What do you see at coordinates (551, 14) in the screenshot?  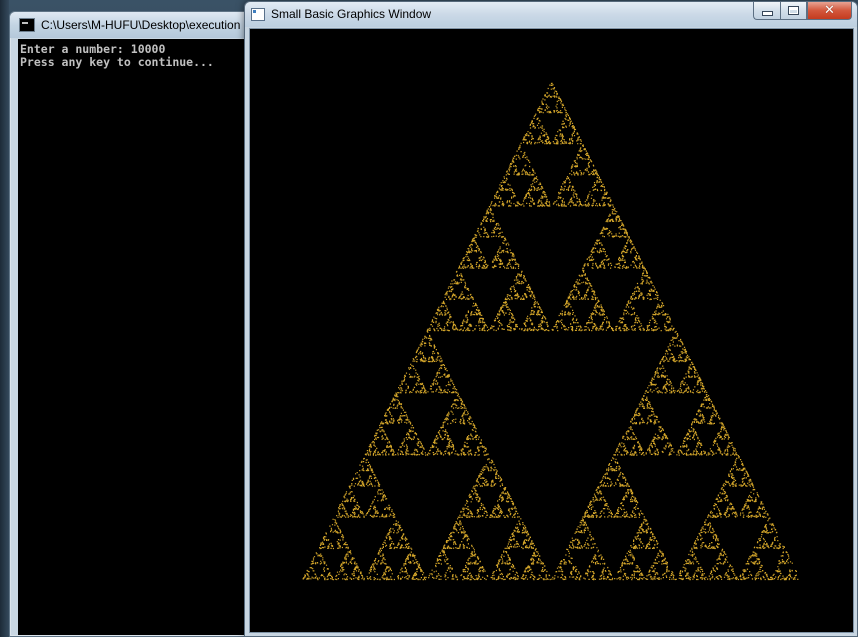 I see `graphics-titlebar: Small Basic Graphics Window ✕` at bounding box center [551, 14].